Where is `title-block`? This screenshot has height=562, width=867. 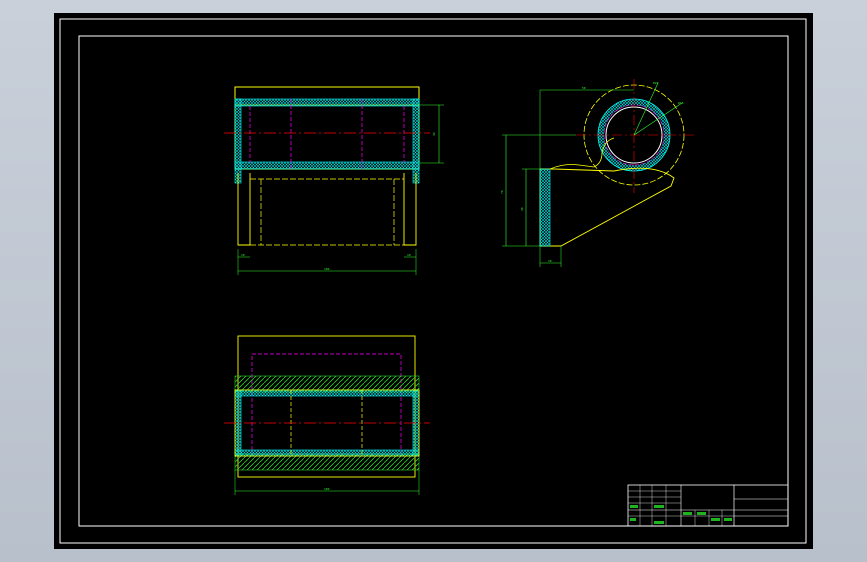
title-block is located at coordinates (708, 505).